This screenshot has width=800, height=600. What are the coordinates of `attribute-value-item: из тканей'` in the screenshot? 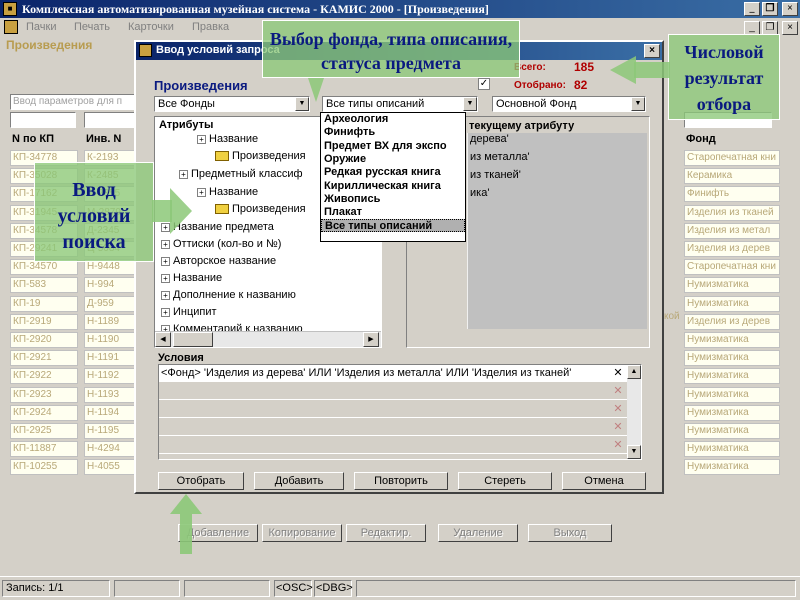 It's located at (495, 175).